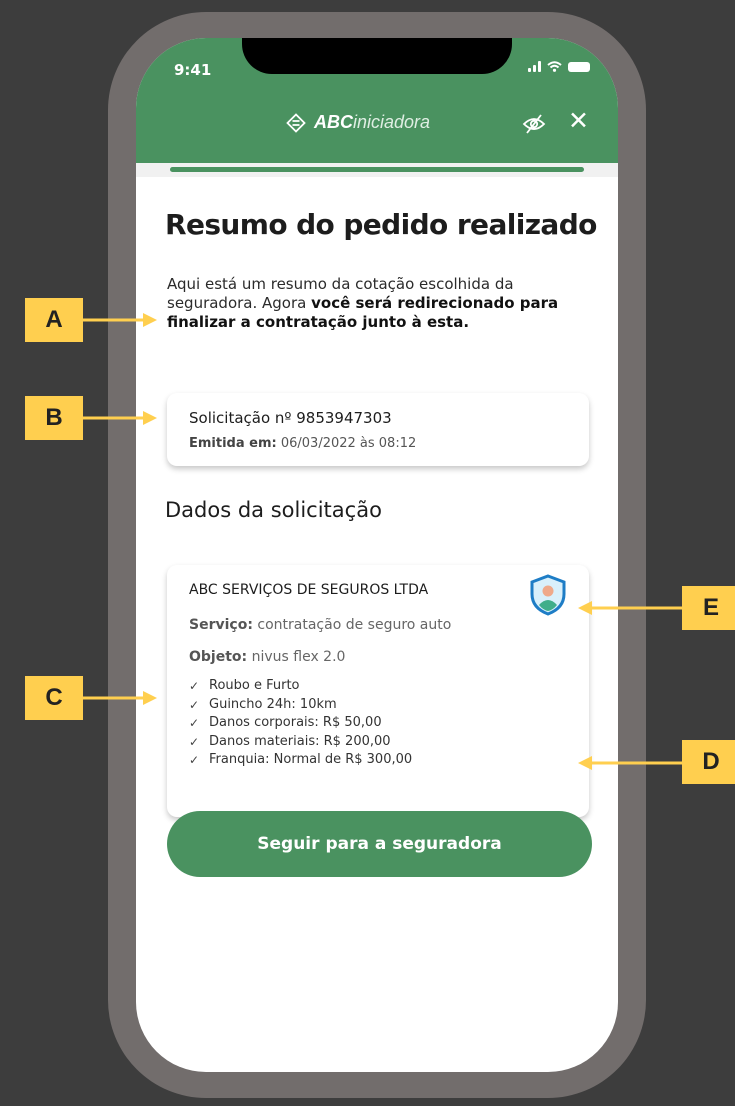 Image resolution: width=735 pixels, height=1106 pixels. Describe the element at coordinates (309, 590) in the screenshot. I see `company-name: ABC SERVIÇOS DE SEGUROS LTDA` at that location.